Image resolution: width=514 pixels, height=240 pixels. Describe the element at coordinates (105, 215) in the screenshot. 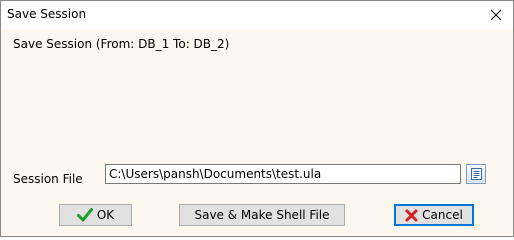

I see `ok-button-label: OK` at that location.